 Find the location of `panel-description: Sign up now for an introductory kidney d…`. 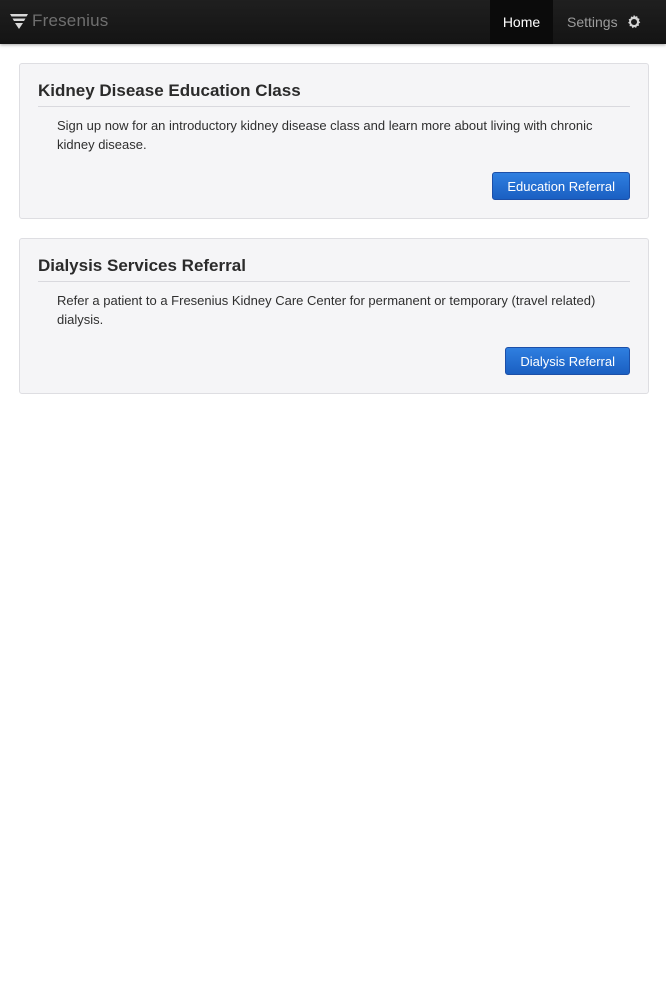

panel-description: Sign up now for an introductory kidney d… is located at coordinates (325, 135).